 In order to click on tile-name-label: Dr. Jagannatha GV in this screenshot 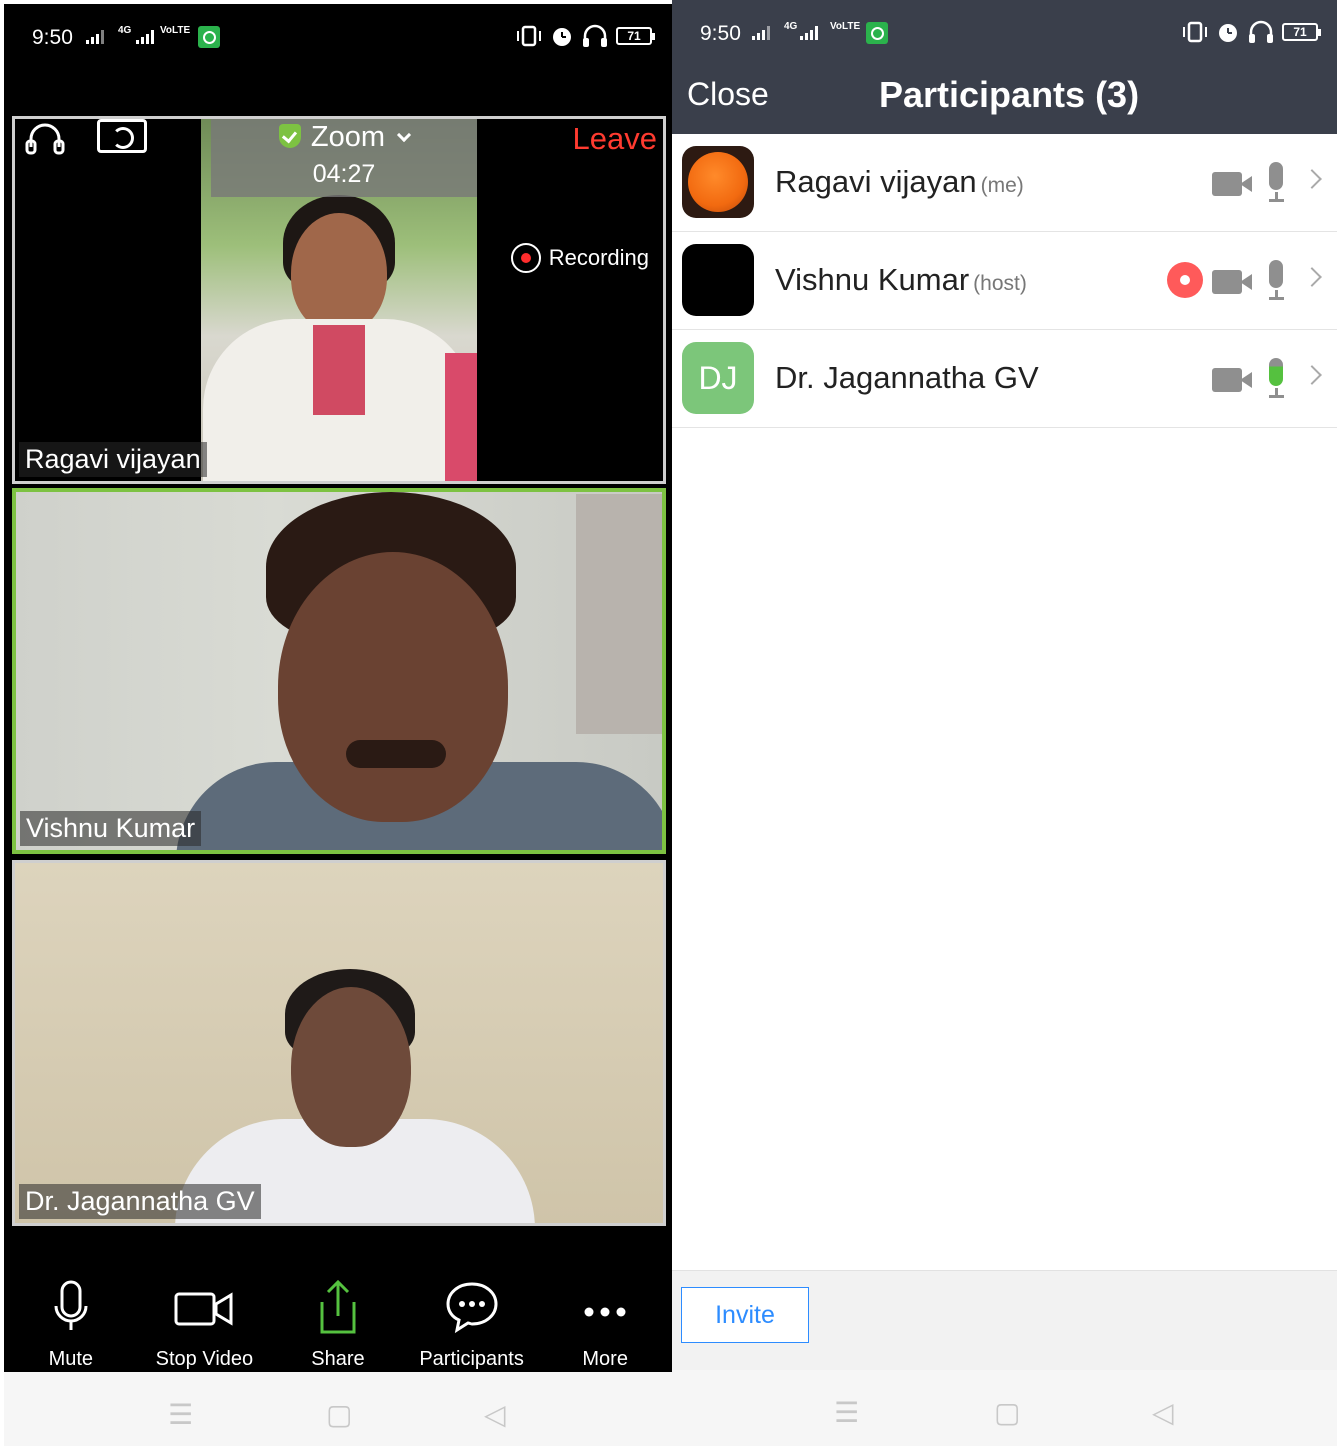, I will do `click(140, 1201)`.